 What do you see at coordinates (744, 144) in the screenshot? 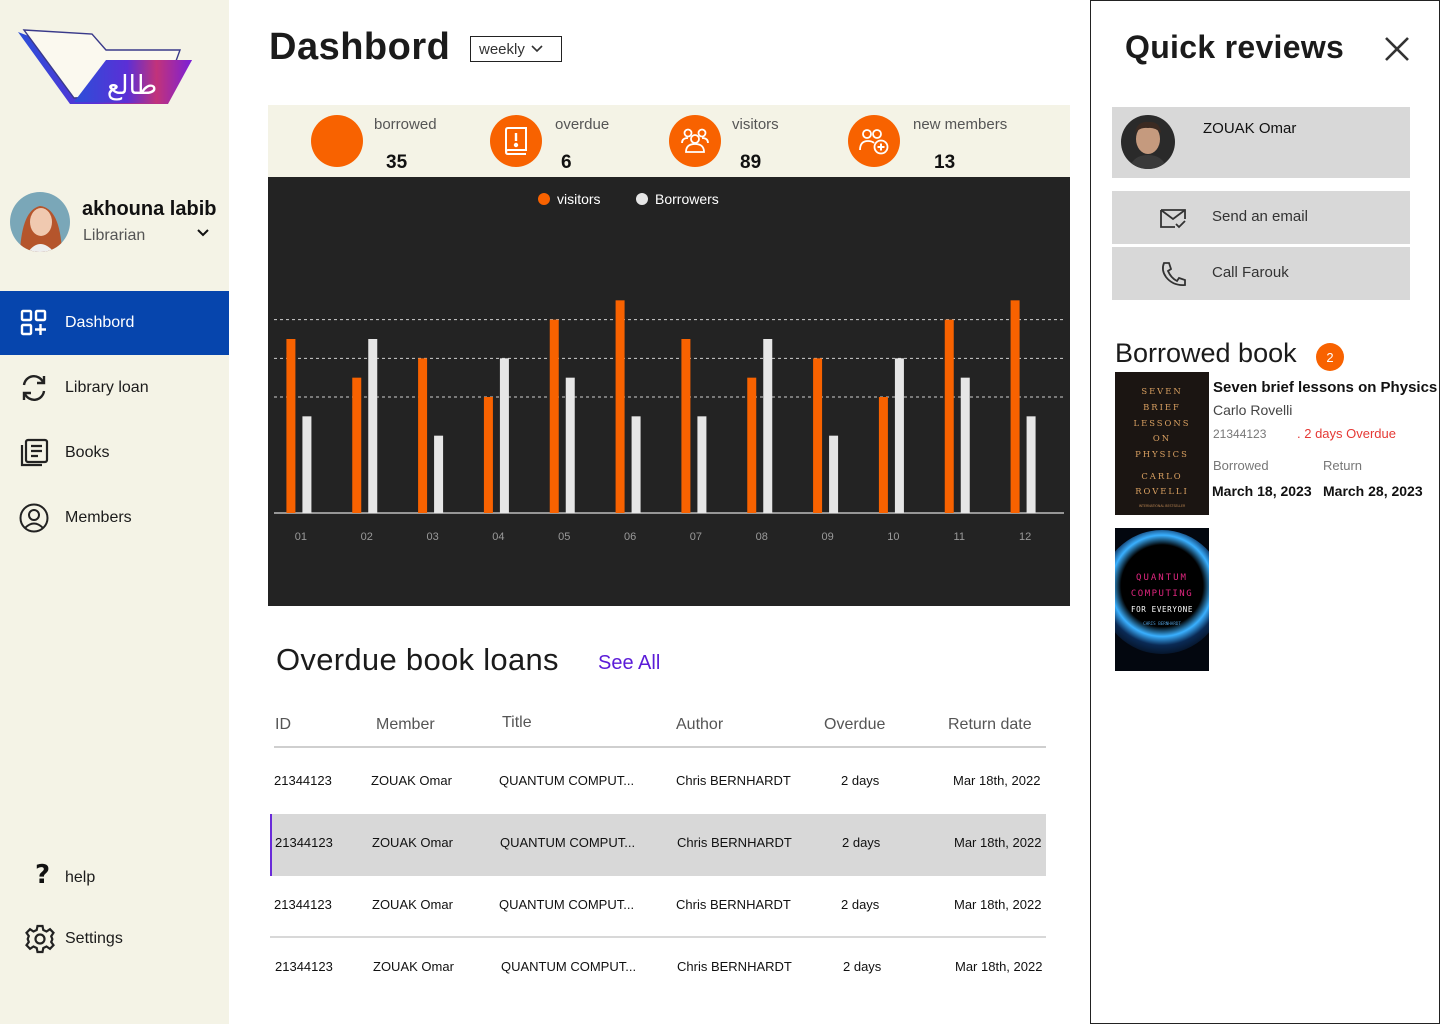
I see `stat-visitors: visitors 89` at bounding box center [744, 144].